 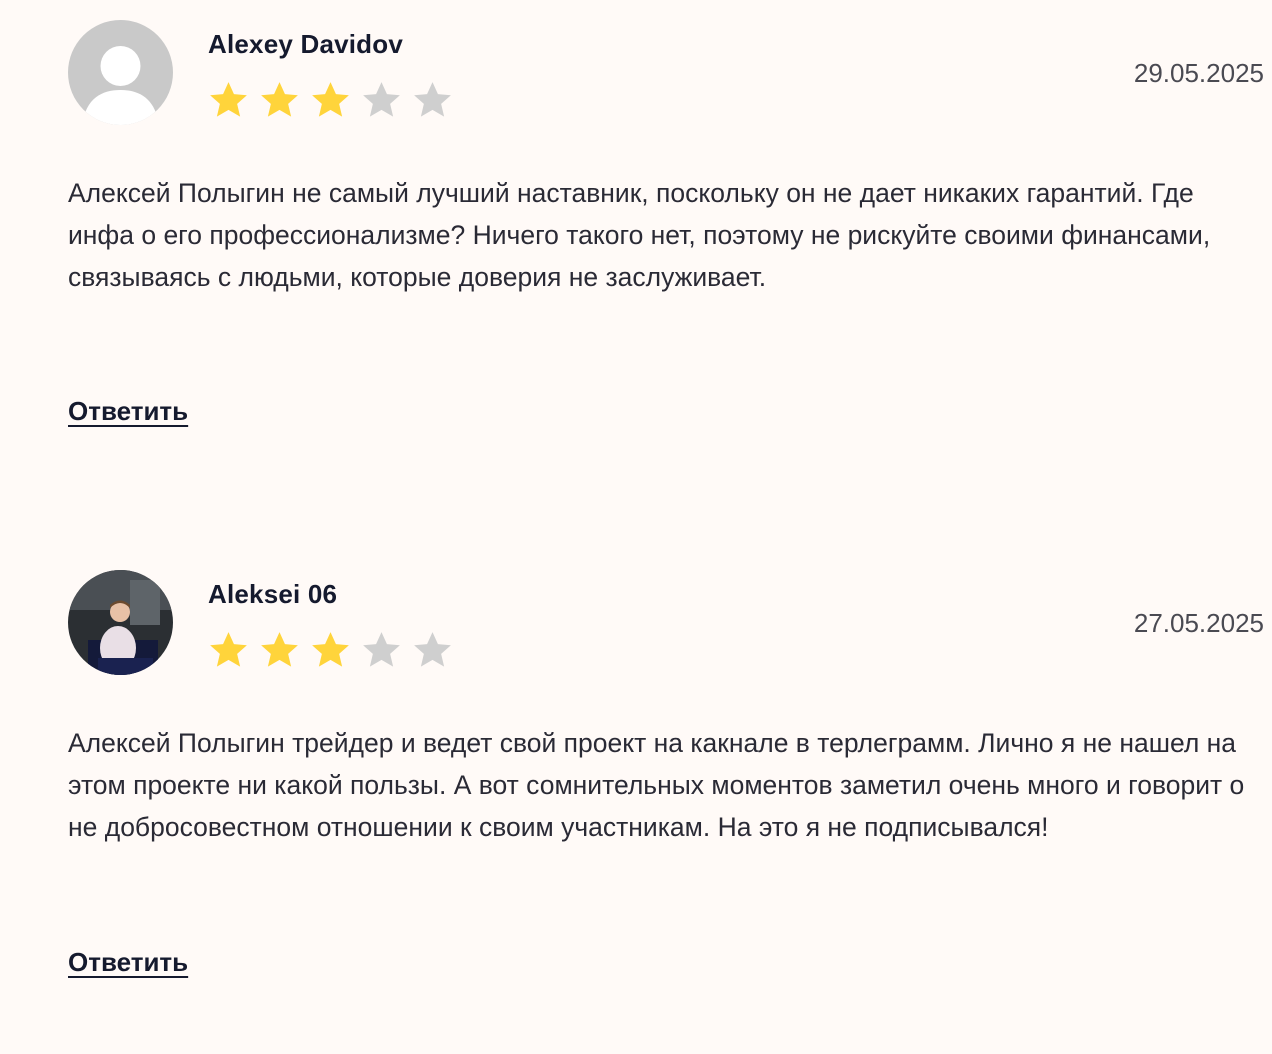 I want to click on user-photo-avatar-icon, so click(x=120, y=622).